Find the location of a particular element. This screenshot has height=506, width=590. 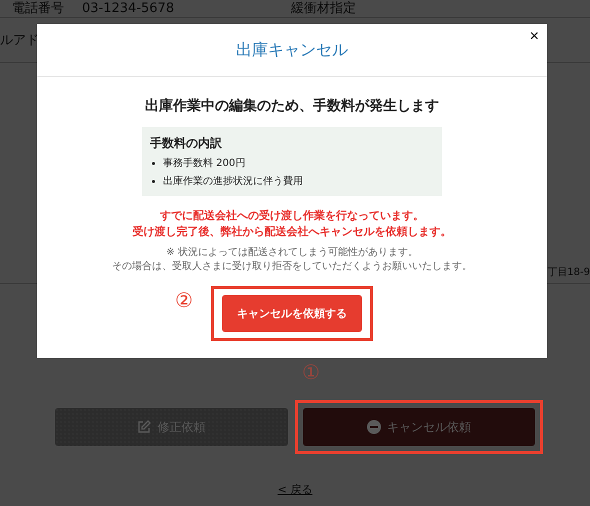

minus-circle-icon is located at coordinates (373, 427).